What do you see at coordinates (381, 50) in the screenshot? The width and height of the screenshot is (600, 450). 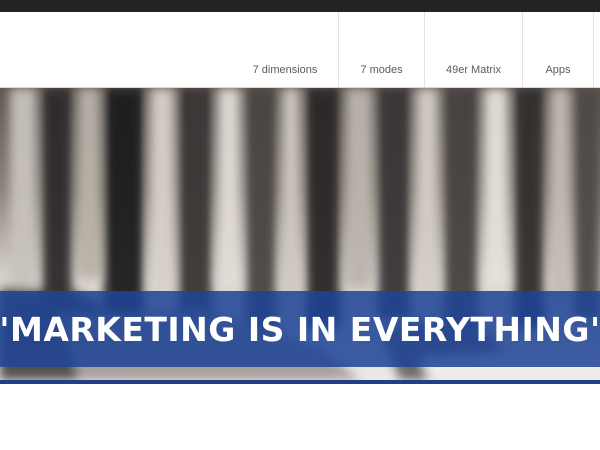 I see `nav-item-7-modes: 7 modes` at bounding box center [381, 50].